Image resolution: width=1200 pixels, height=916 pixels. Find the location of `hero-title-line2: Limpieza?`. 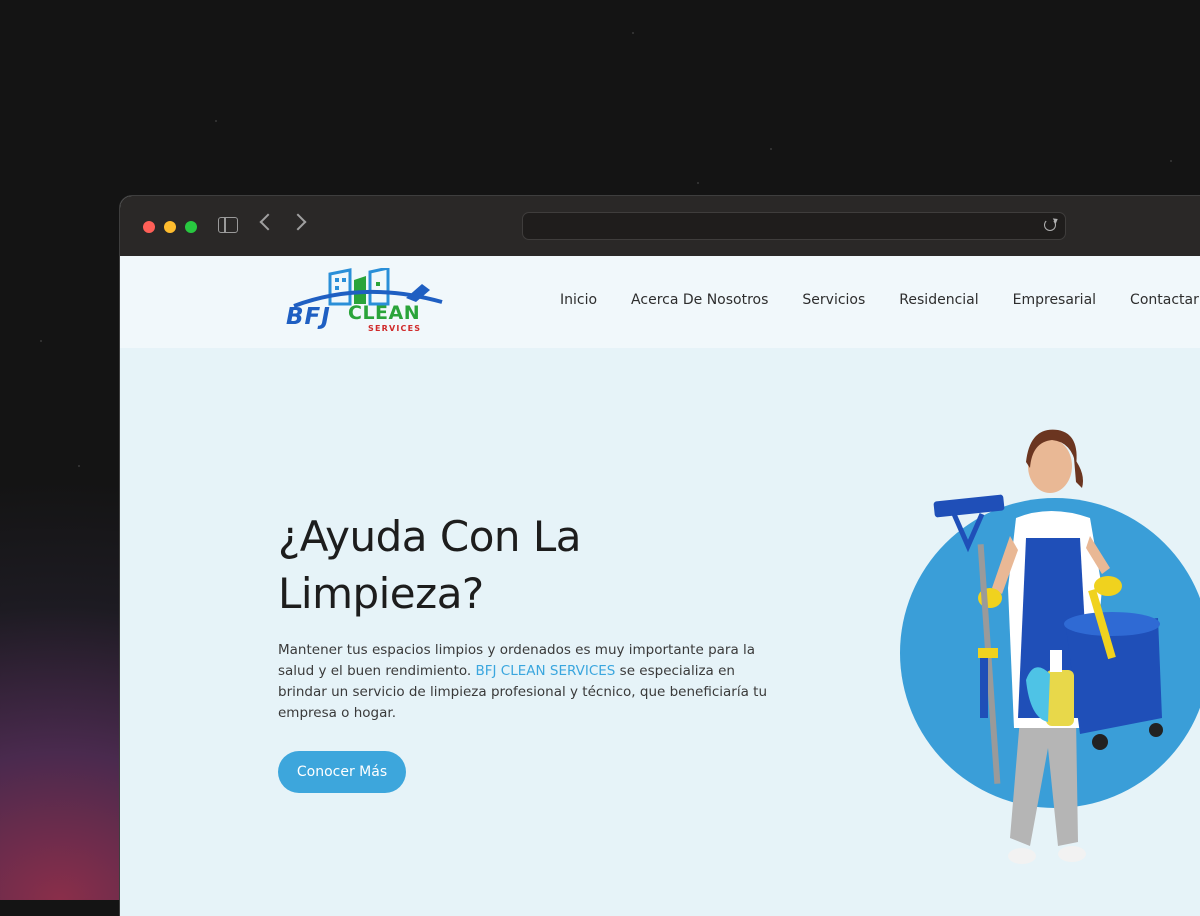

hero-title-line2: Limpieza? is located at coordinates (381, 593).